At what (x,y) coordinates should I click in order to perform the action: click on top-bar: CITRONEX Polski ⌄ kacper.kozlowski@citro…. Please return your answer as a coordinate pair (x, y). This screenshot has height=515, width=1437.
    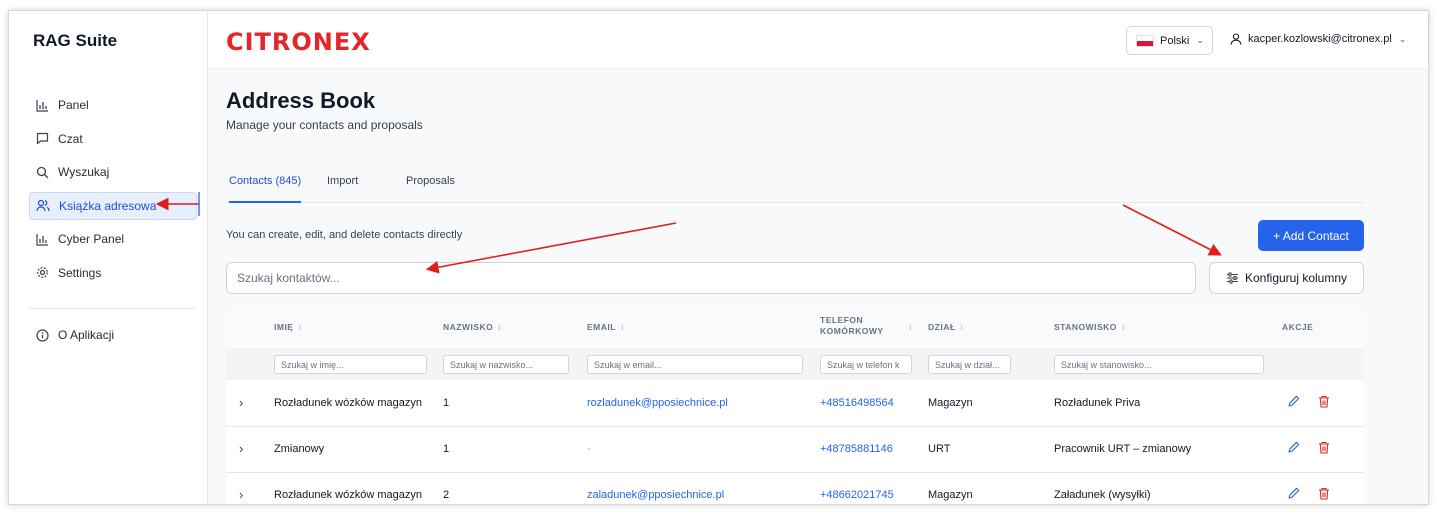
    Looking at the image, I should click on (818, 40).